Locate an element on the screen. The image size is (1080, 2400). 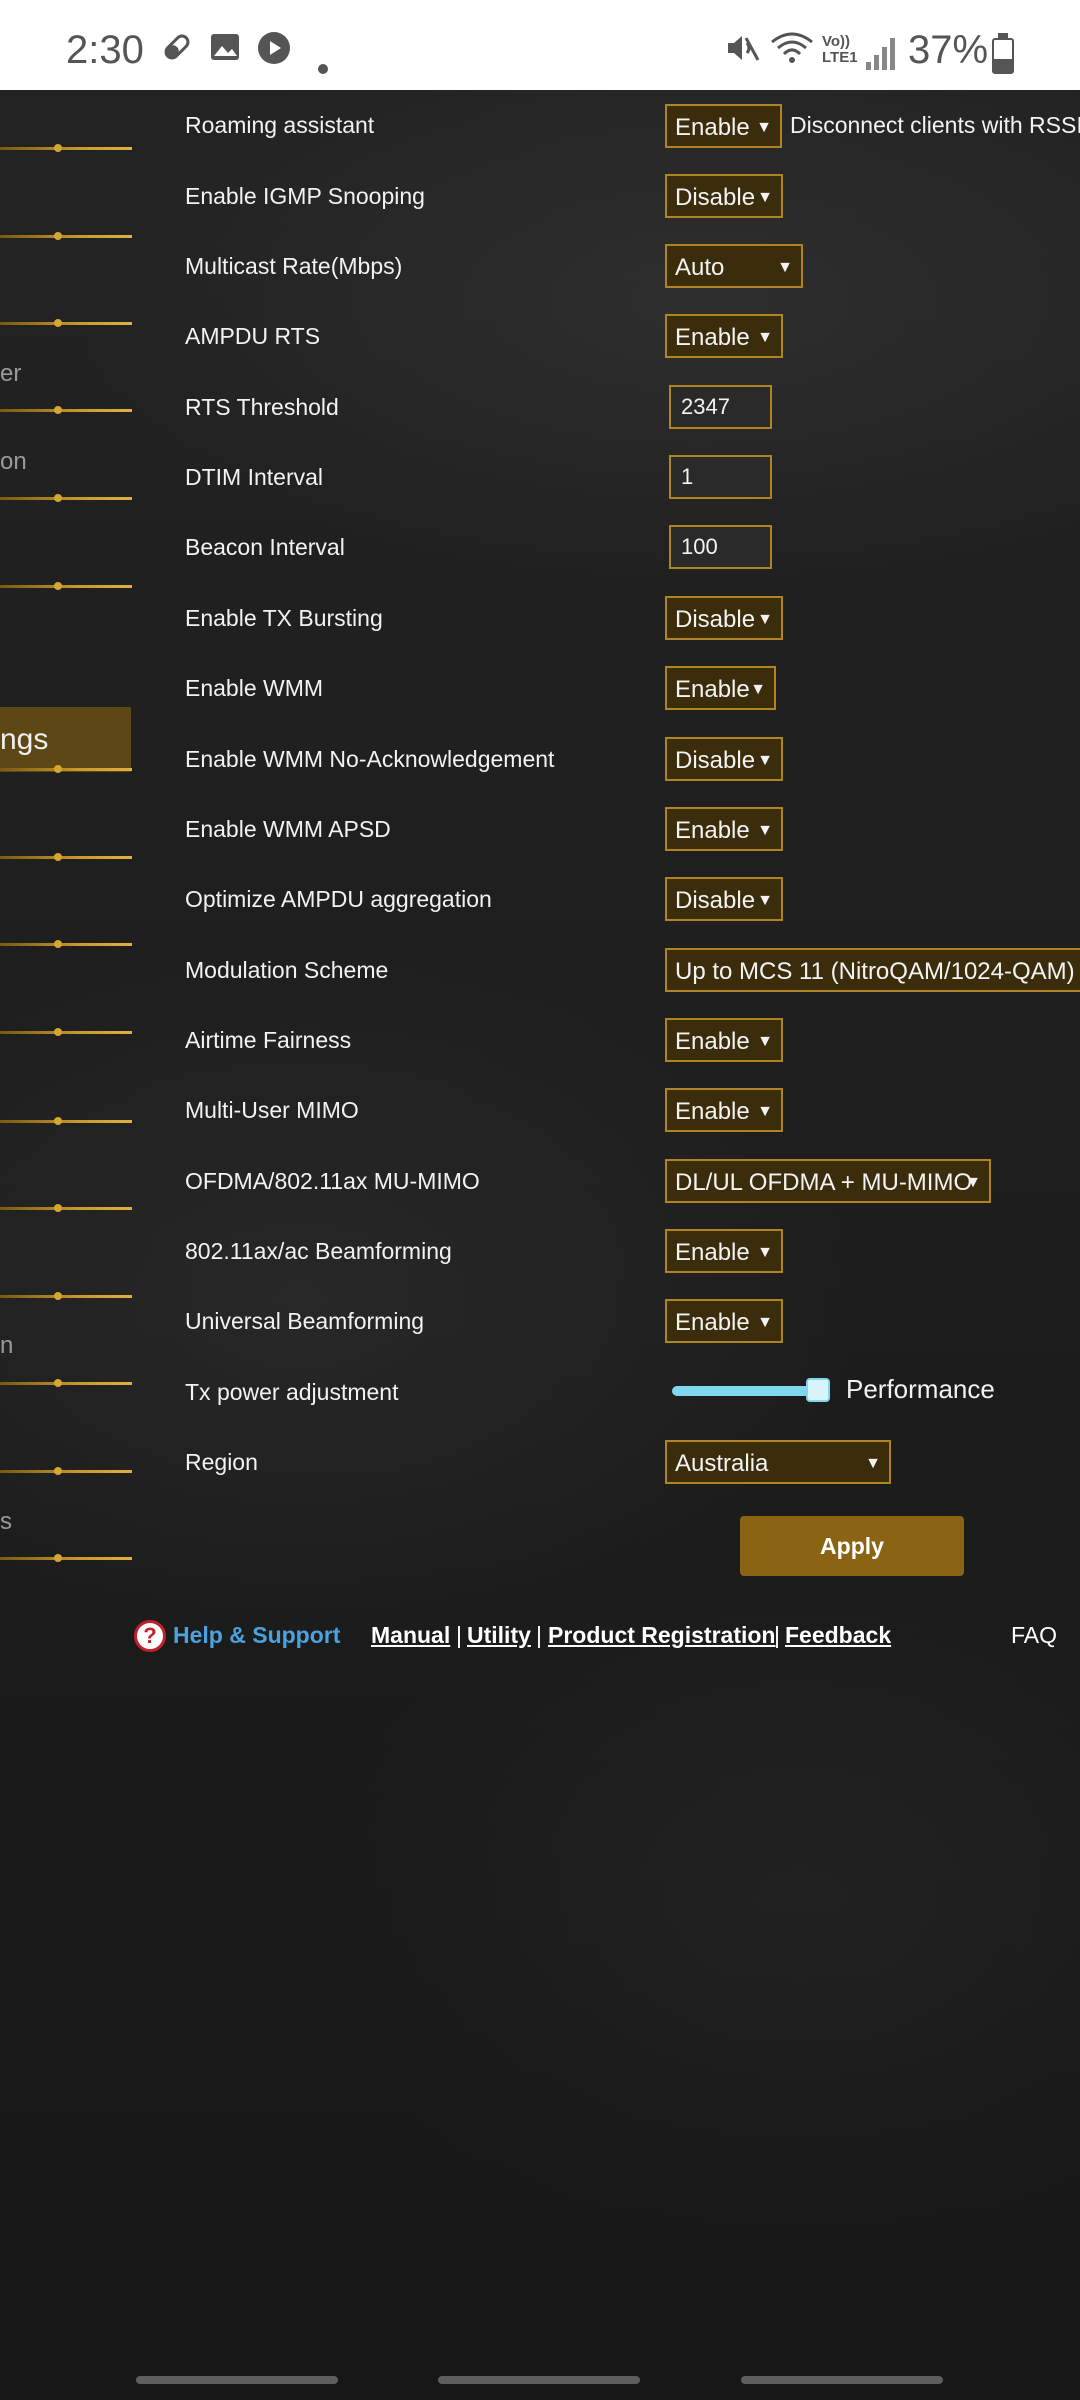
roaming-assistant-select: Enable ▼ is located at coordinates (723, 126).